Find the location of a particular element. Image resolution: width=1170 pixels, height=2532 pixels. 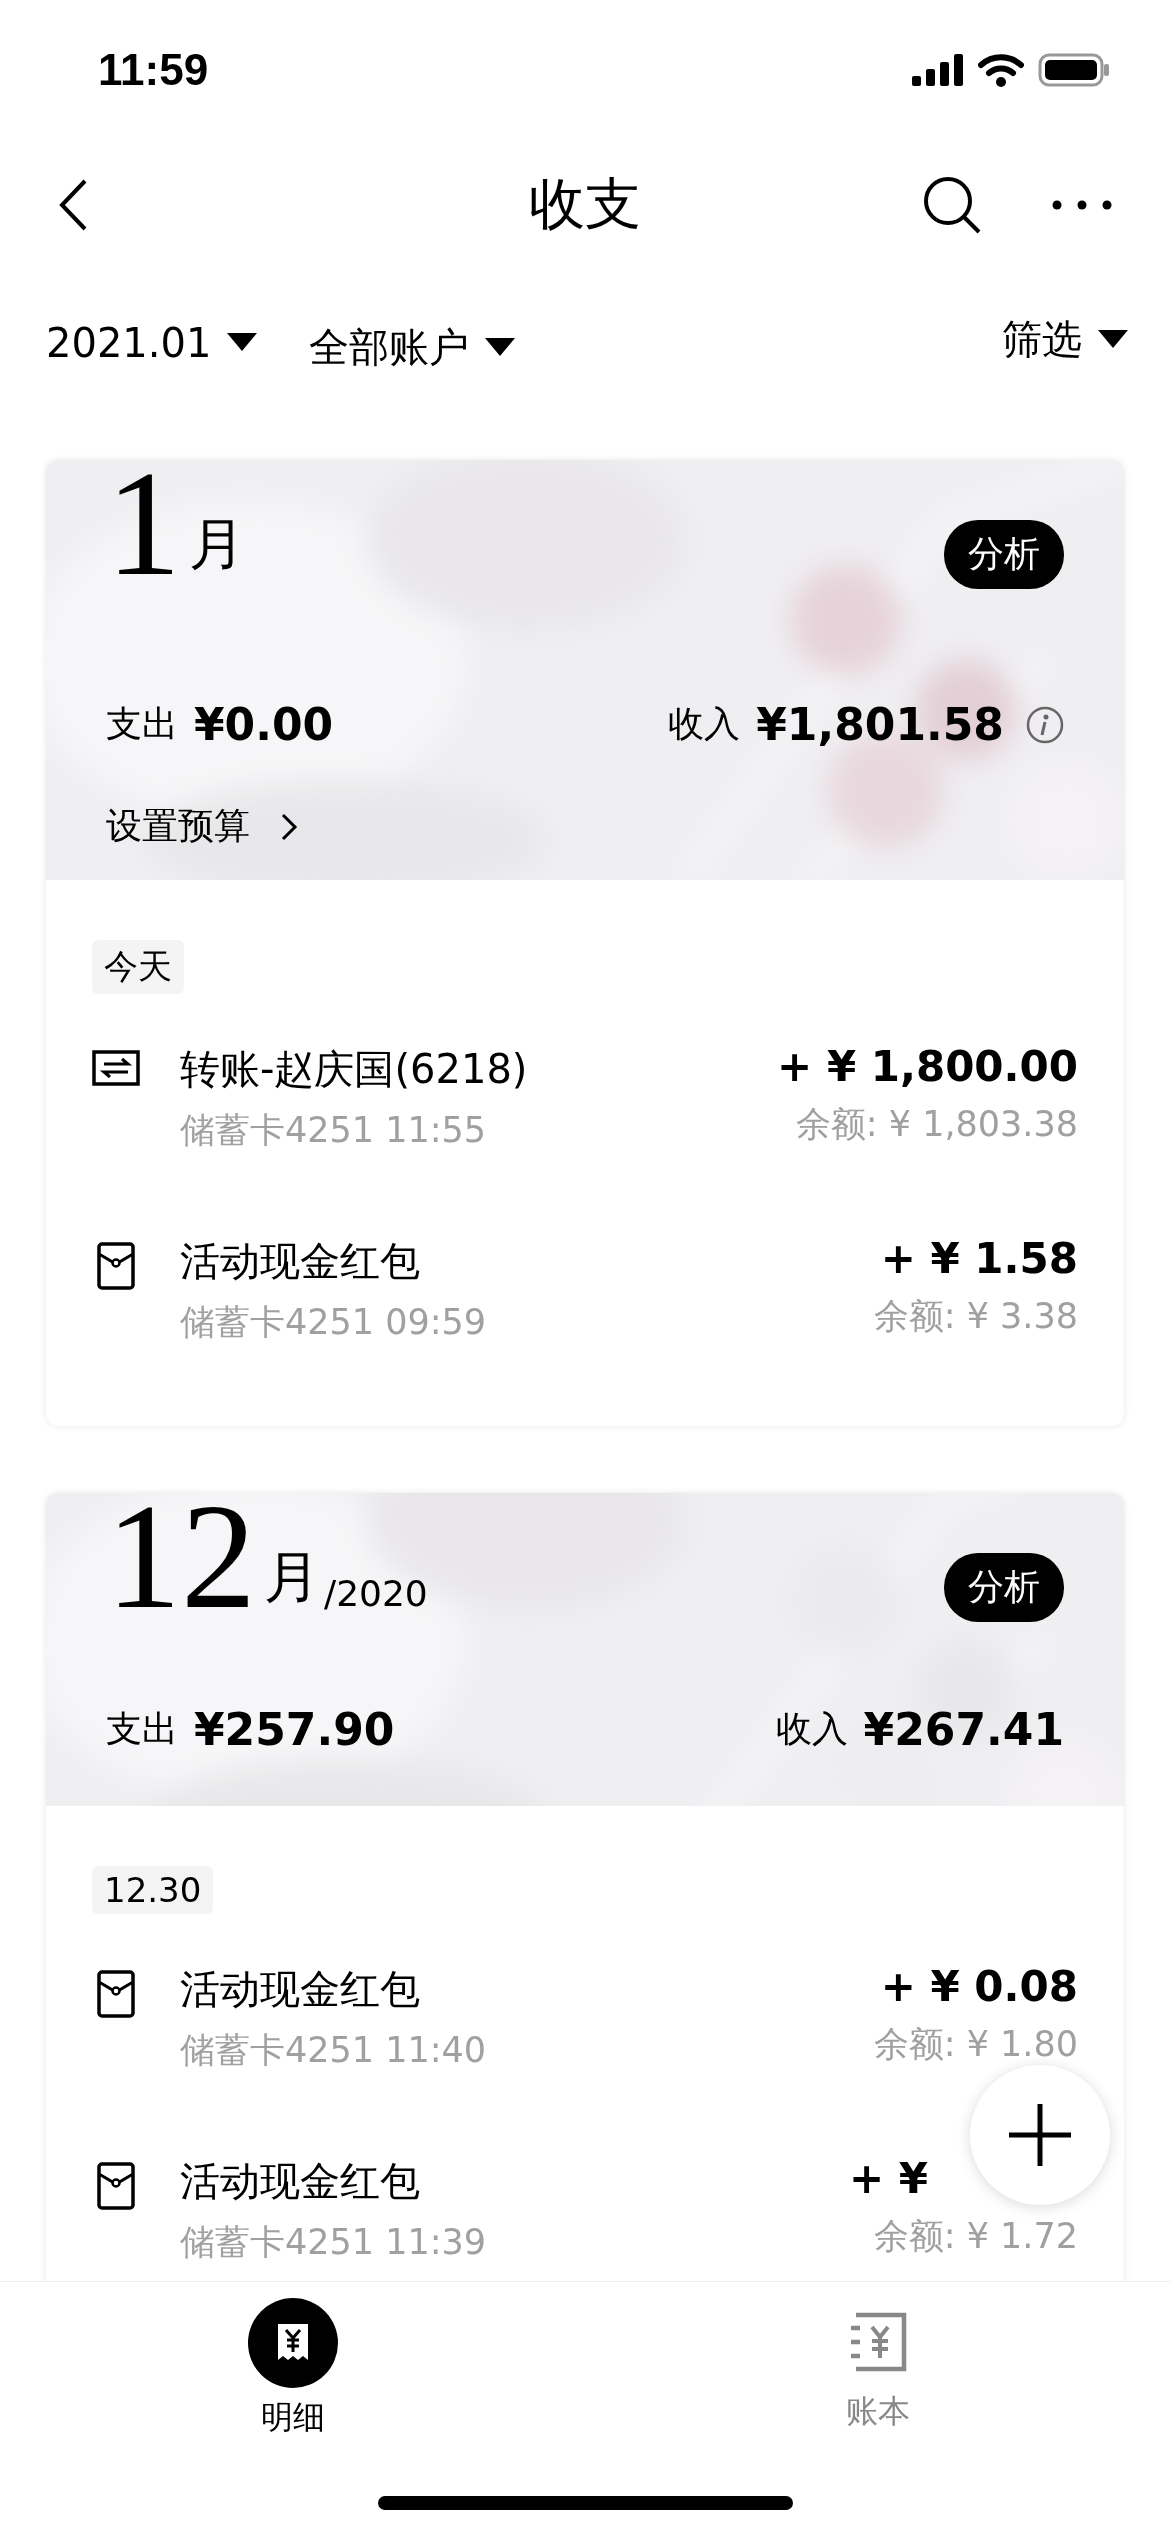

balance-text: 余额: ¥ 1,803.38 is located at coordinates (936, 1124).